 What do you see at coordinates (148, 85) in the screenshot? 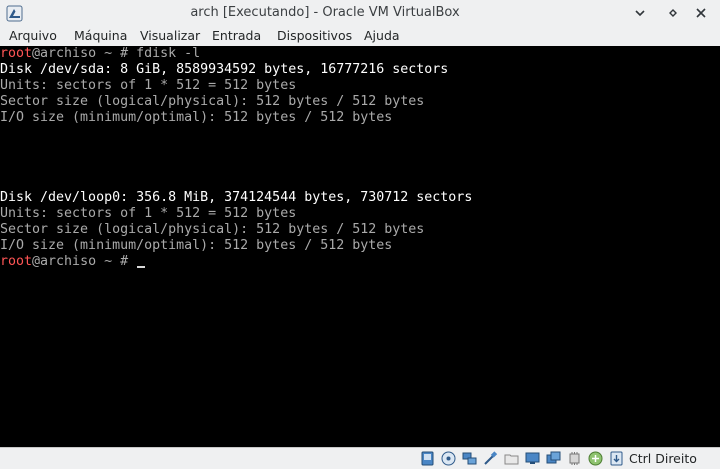
I see `output-sda-units: Units: sectors of 1 * 512 = 512 bytes` at bounding box center [148, 85].